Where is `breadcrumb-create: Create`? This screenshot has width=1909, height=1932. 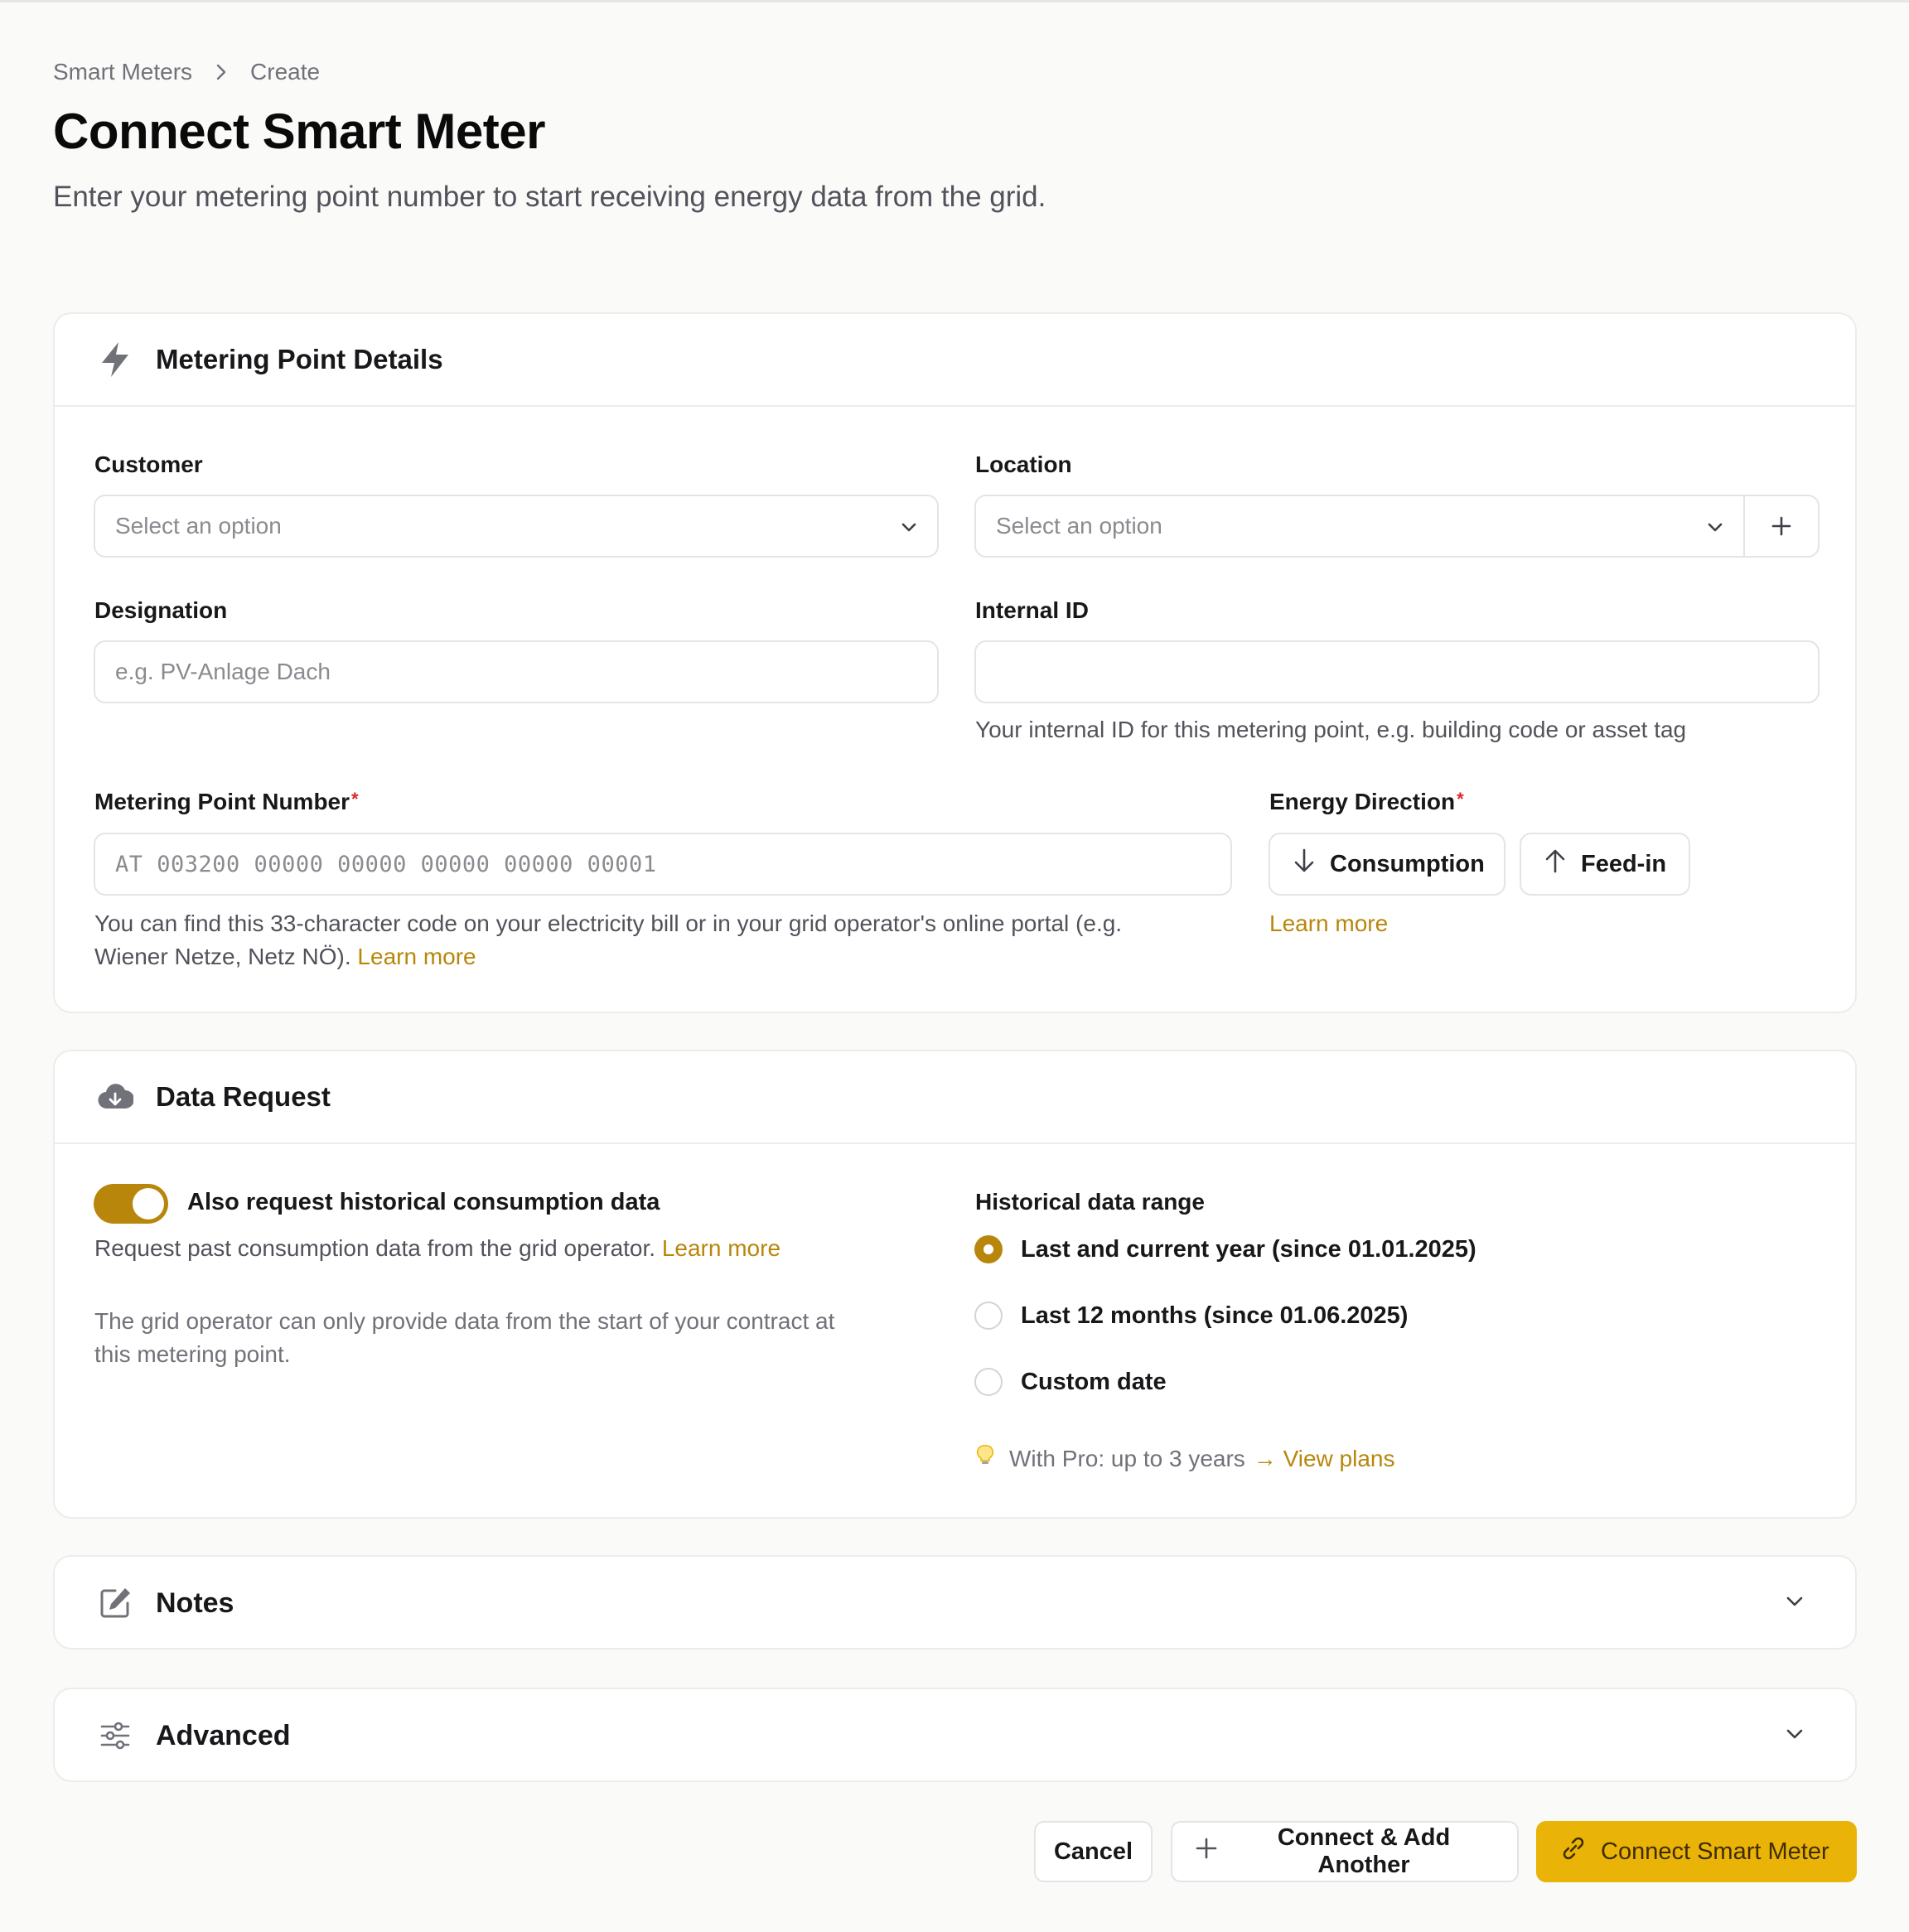 breadcrumb-create: Create is located at coordinates (285, 72).